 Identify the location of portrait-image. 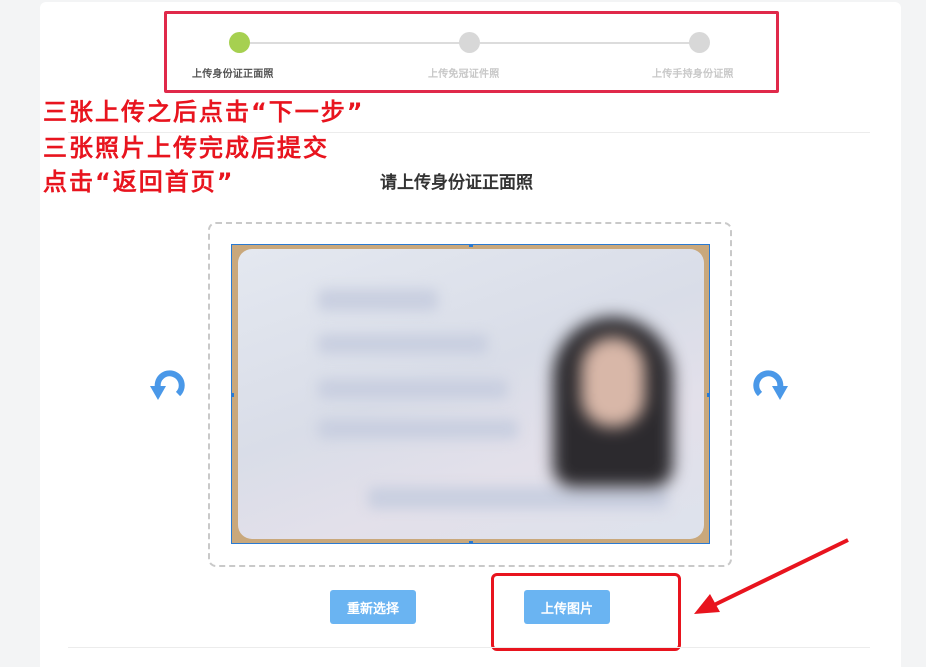
(618, 392).